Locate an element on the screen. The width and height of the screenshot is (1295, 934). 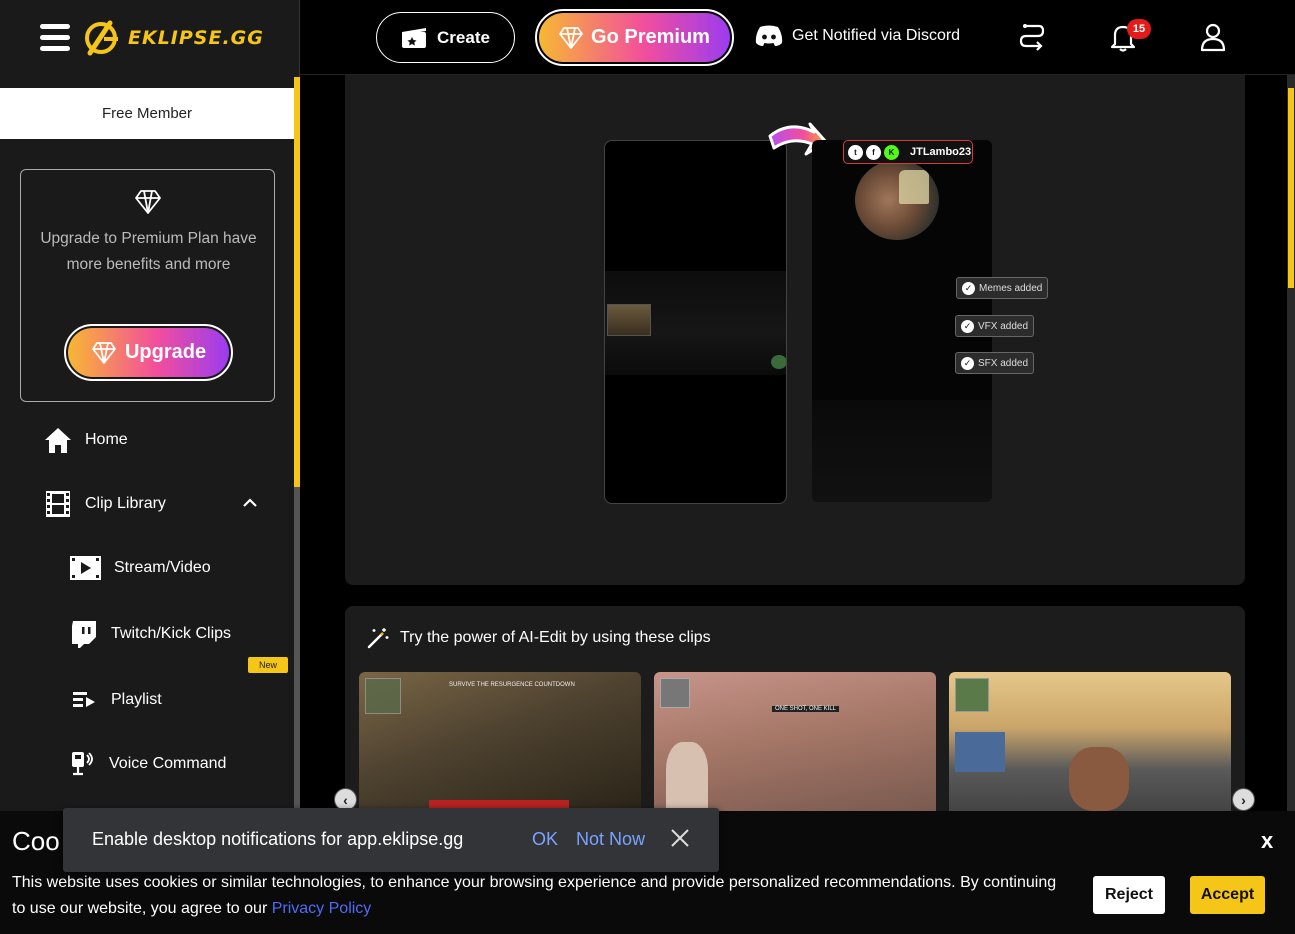
original-clip-preview is located at coordinates (695, 322).